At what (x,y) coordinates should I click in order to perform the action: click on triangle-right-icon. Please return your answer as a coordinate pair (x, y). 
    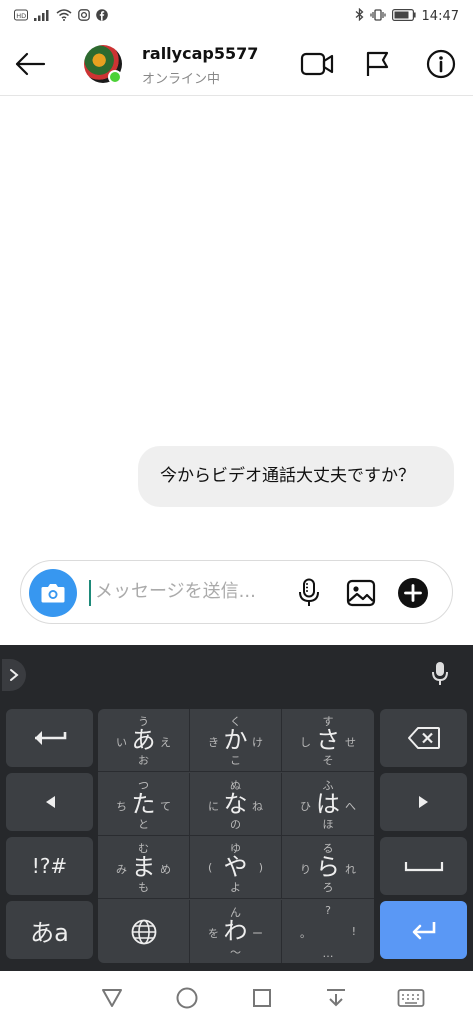
    Looking at the image, I should click on (423, 802).